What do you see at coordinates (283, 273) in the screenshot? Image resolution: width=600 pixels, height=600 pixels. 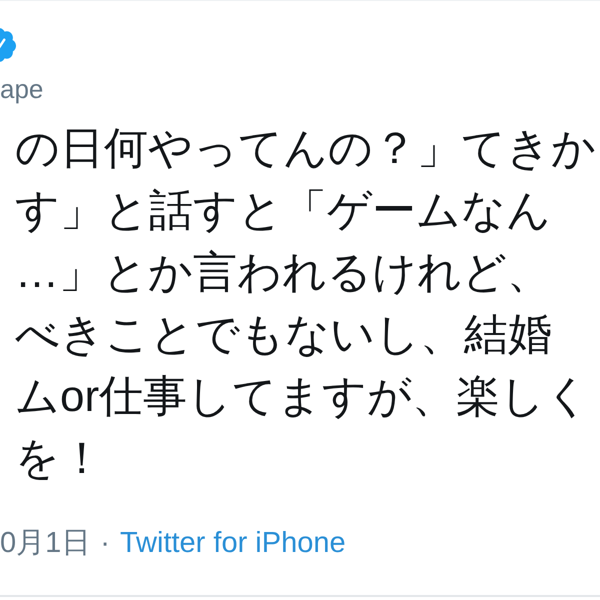 I see `tweet-text-line: …」とか言われるけれど、` at bounding box center [283, 273].